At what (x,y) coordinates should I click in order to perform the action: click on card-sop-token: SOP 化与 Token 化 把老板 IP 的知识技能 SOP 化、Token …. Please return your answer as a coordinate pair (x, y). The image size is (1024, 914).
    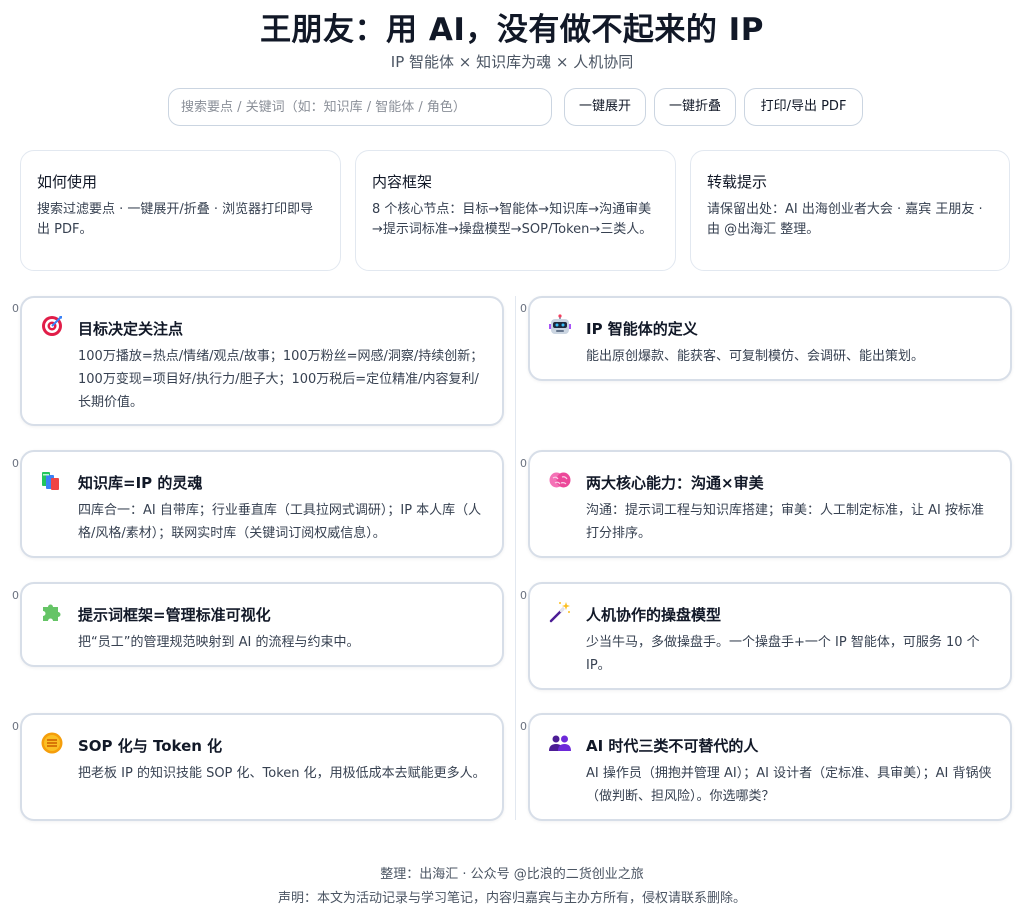
    Looking at the image, I should click on (262, 767).